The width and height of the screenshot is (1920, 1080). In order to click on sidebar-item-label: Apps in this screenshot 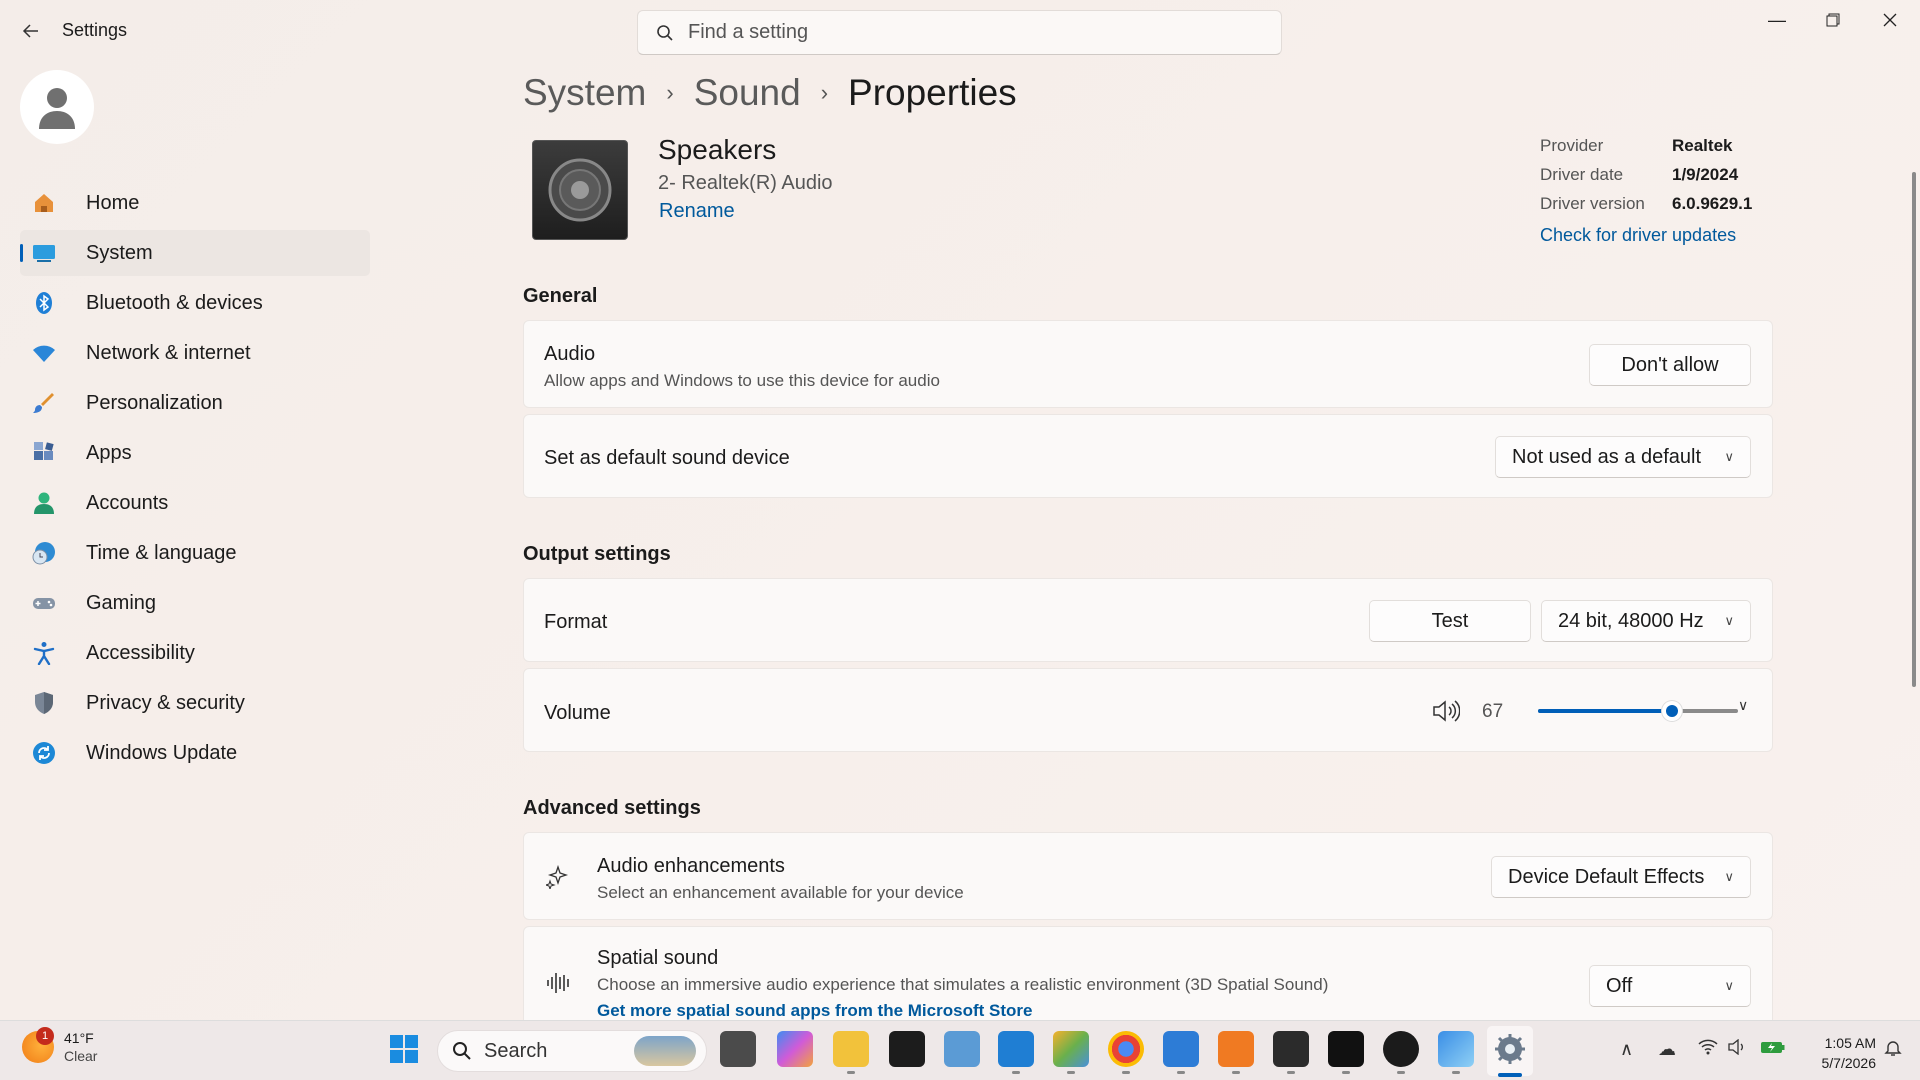, I will do `click(109, 452)`.